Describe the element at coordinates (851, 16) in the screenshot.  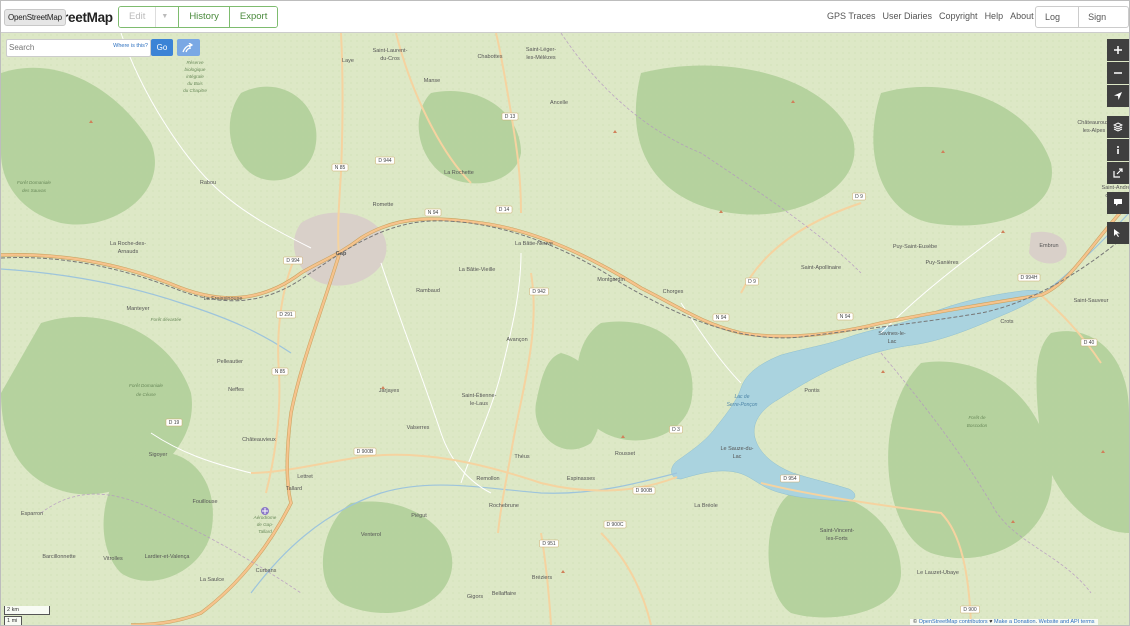
I see `nav-gps-traces: GPS Traces` at that location.